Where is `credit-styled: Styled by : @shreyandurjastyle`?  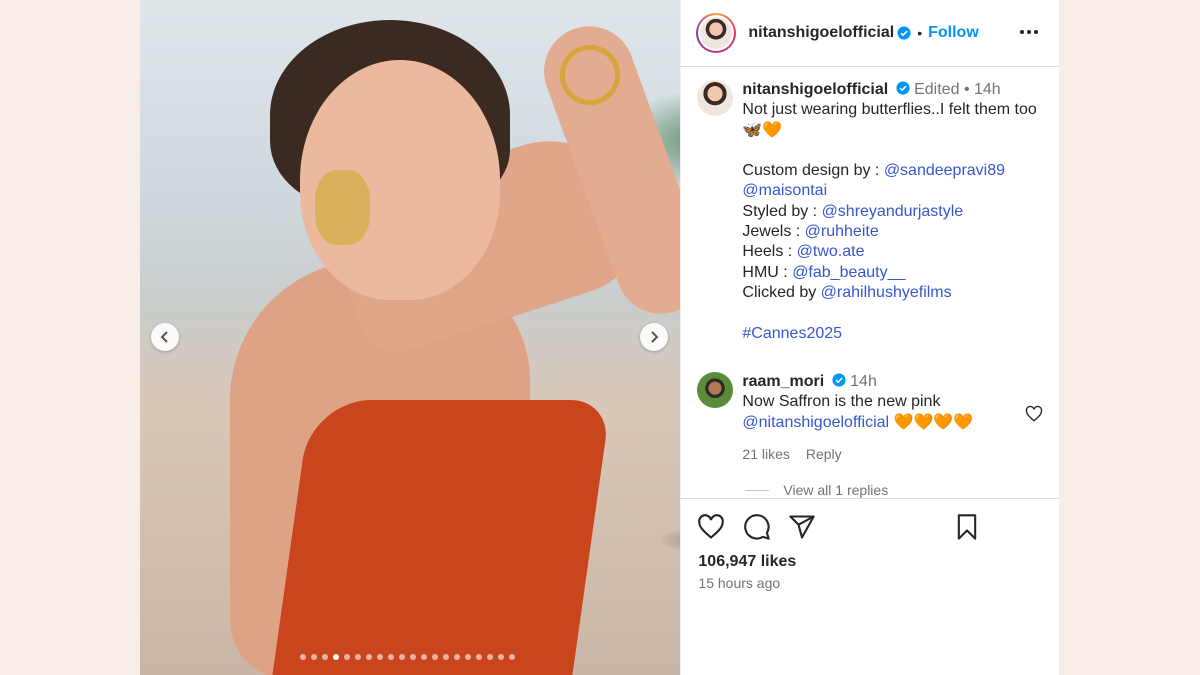 credit-styled: Styled by : @shreyandurjastyle is located at coordinates (892, 212).